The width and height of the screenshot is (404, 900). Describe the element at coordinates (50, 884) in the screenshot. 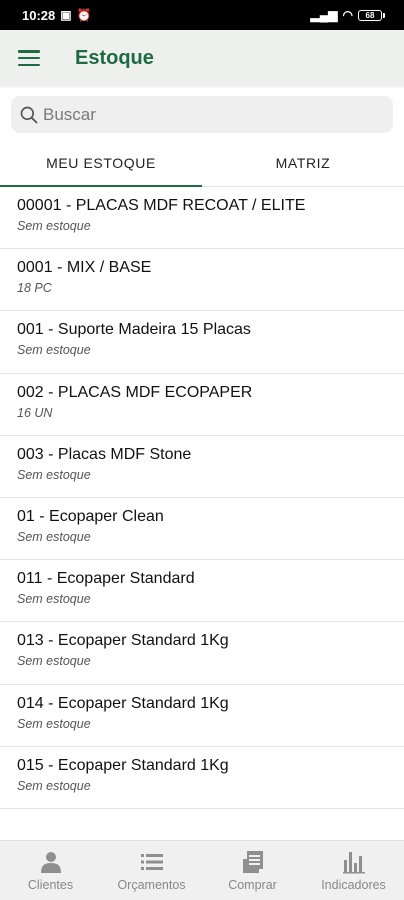

I see `nav-label: Clientes` at that location.